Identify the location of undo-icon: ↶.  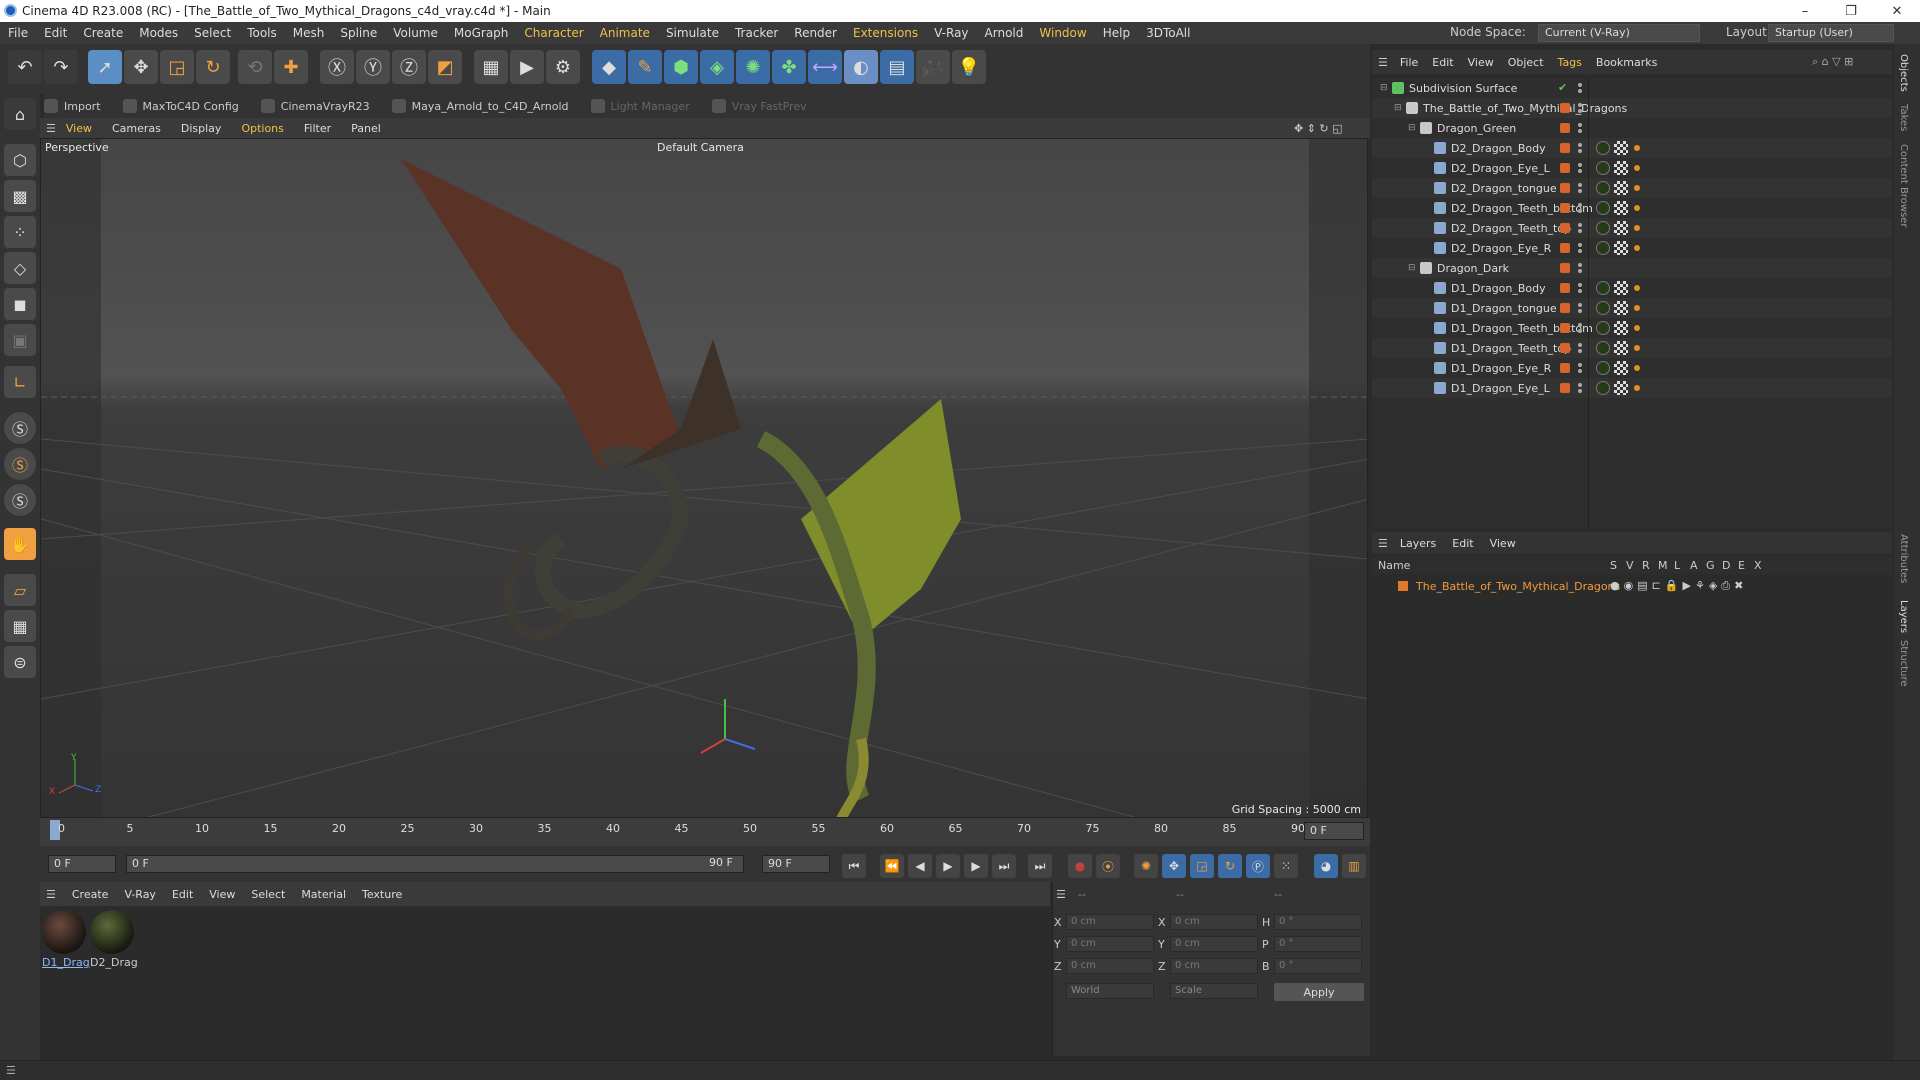
(25, 67).